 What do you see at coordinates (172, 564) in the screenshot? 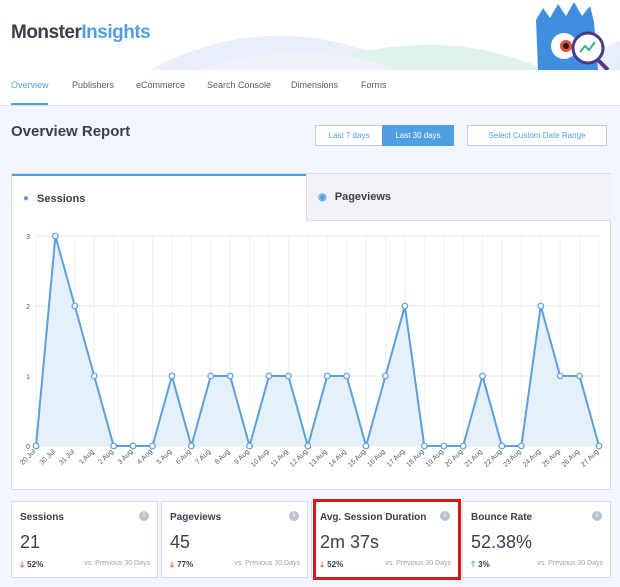
I see `arrow-down-icon: 🡓` at bounding box center [172, 564].